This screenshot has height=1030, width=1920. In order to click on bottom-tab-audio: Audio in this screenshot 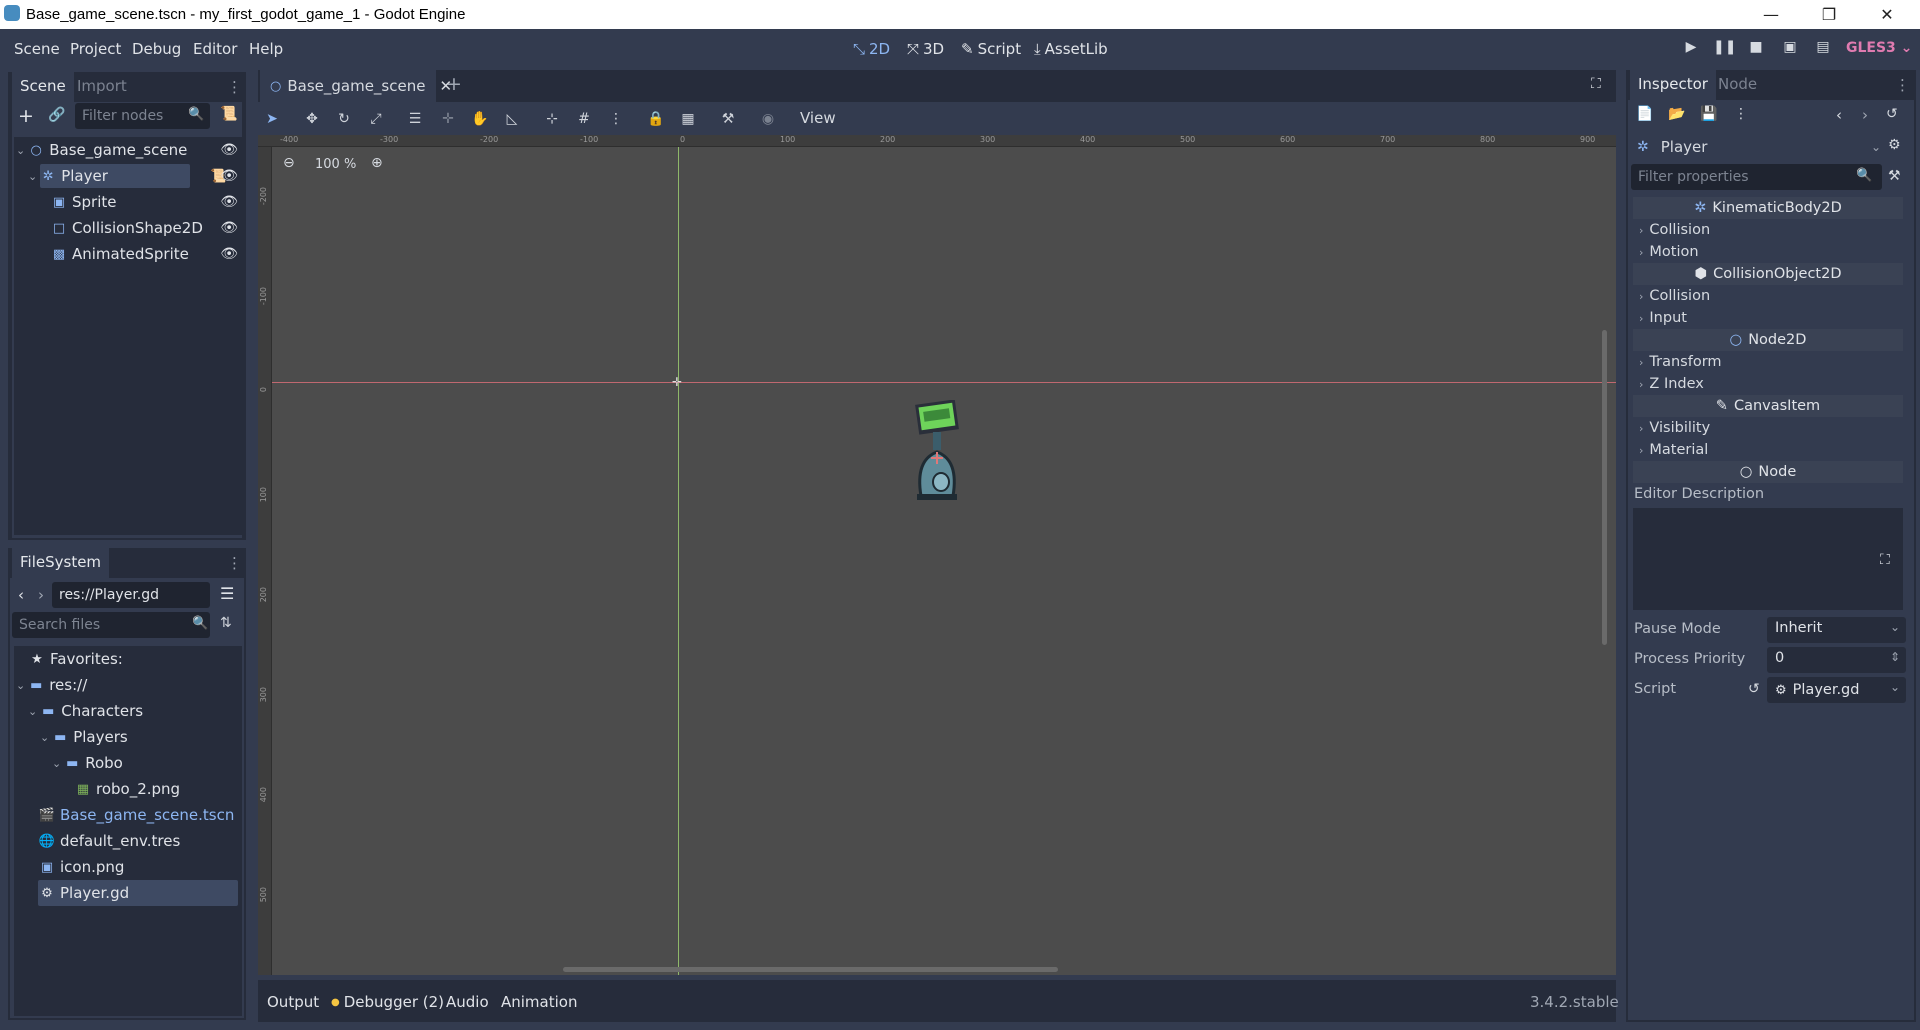, I will do `click(467, 1002)`.